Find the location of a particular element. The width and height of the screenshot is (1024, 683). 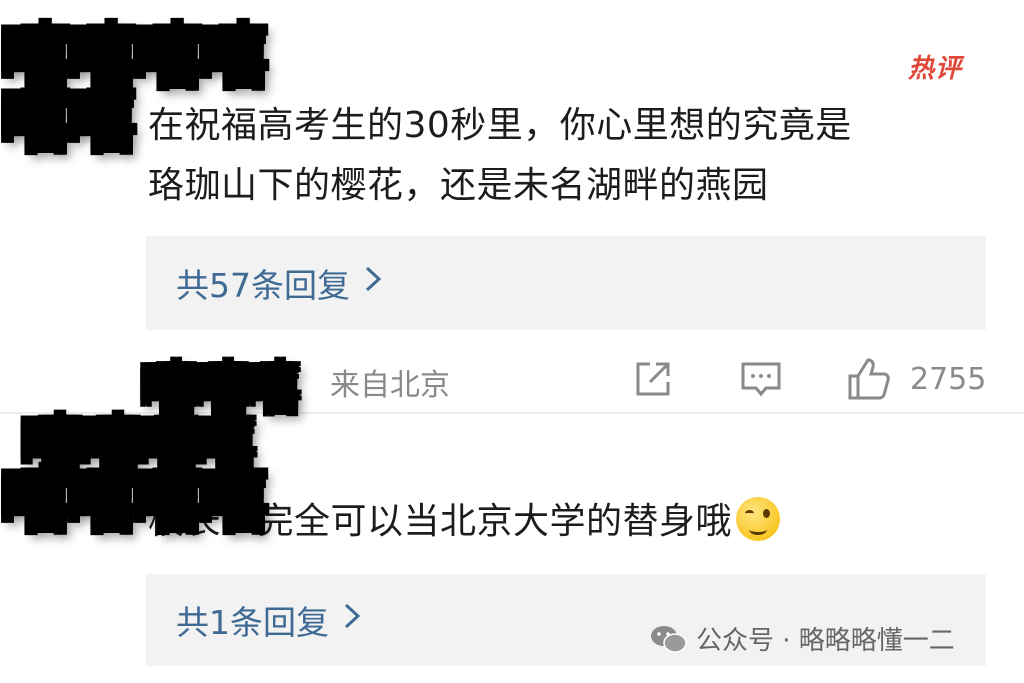

view-replies-button: 共57条回复 is located at coordinates (566, 283).